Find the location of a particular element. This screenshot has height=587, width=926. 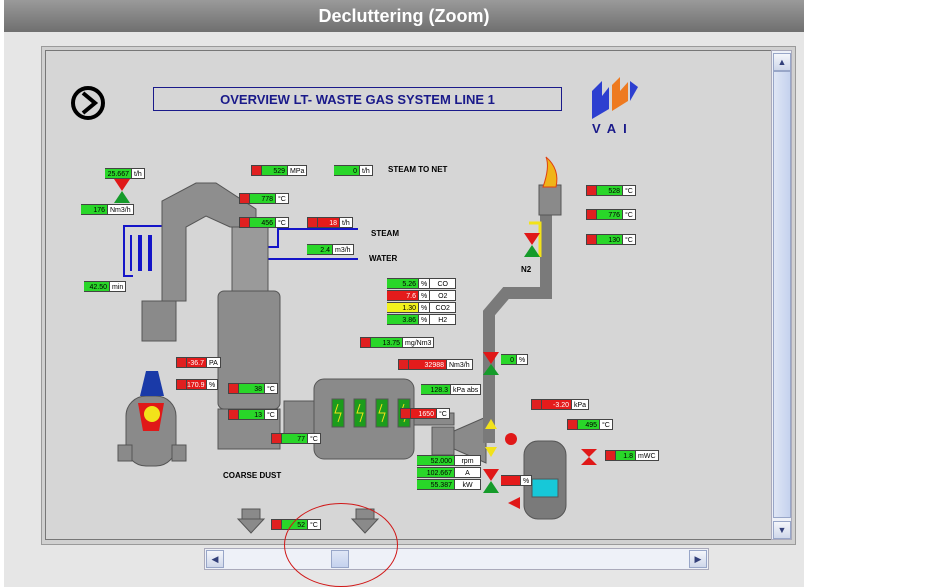

measurement-display: 13.75 mg/Nm3 is located at coordinates (397, 342).